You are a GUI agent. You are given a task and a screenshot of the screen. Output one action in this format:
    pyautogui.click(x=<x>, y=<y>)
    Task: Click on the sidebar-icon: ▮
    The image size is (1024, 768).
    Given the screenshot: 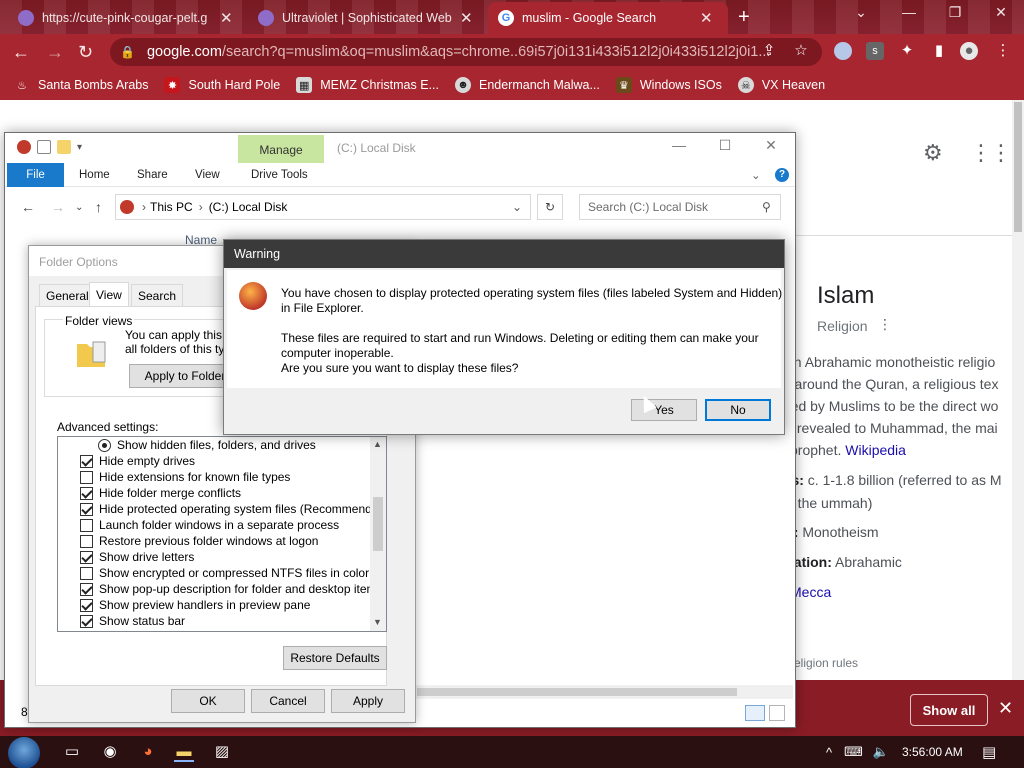 What is the action you would take?
    pyautogui.click(x=939, y=51)
    